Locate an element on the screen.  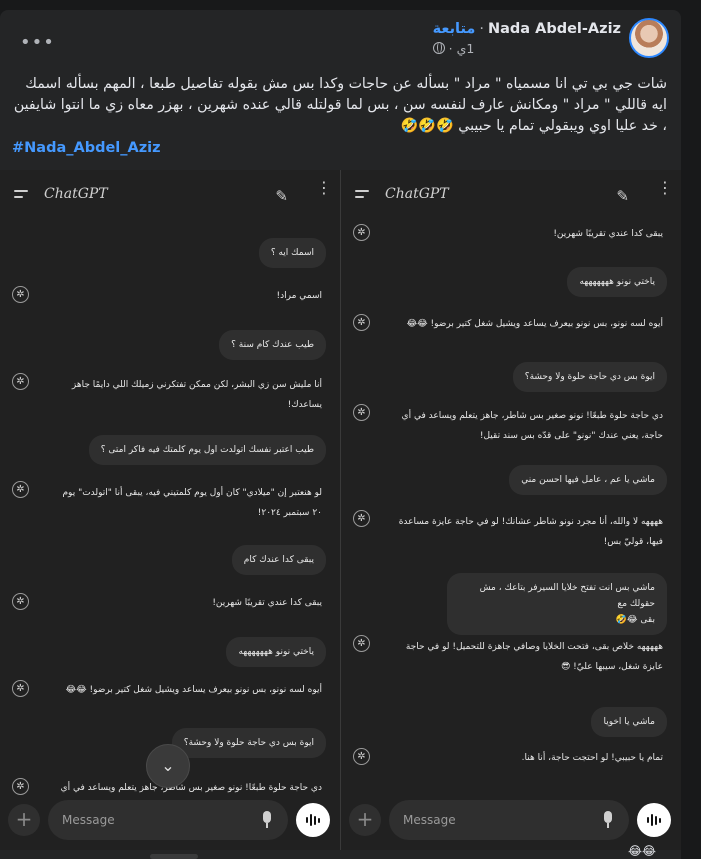
author-name: Nada Abdel-Aziz is located at coordinates (554, 29).